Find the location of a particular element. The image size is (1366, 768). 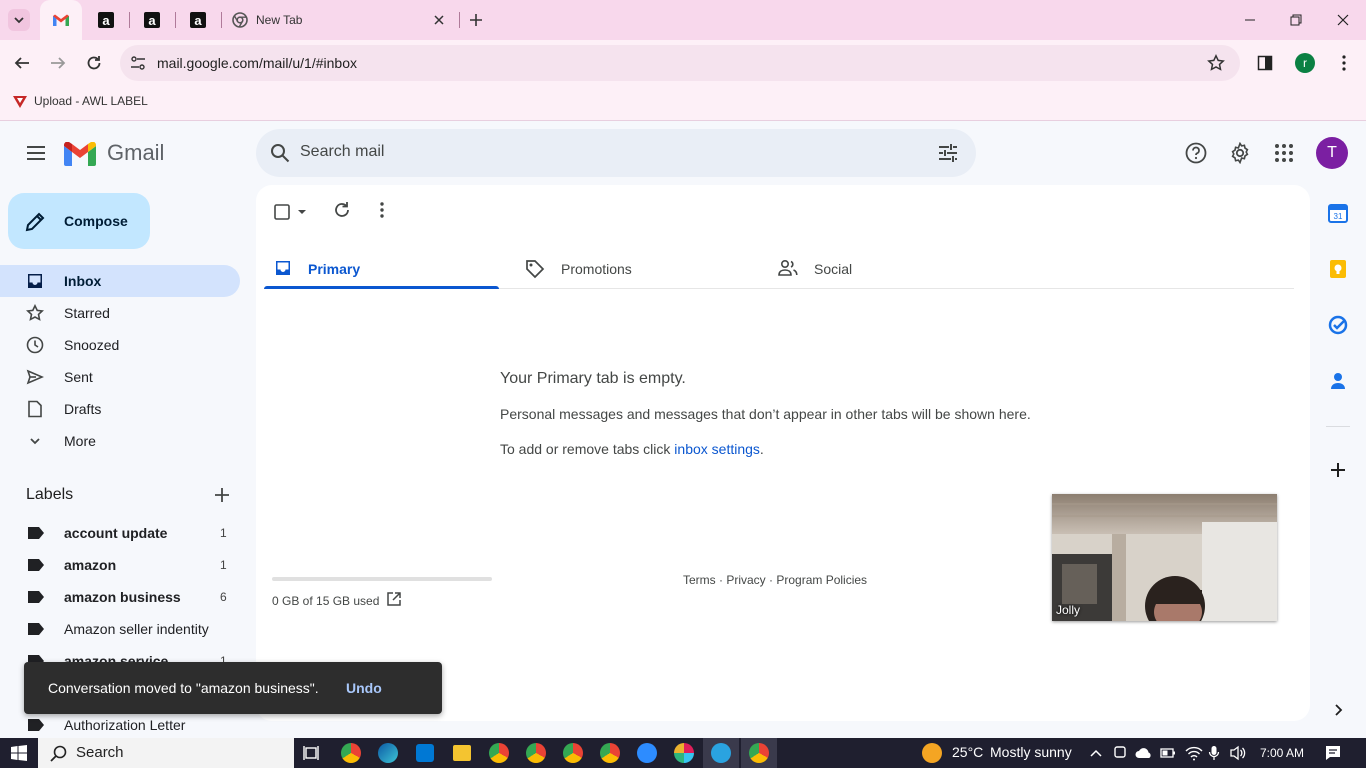

bookmark-star-icon is located at coordinates (1216, 63).